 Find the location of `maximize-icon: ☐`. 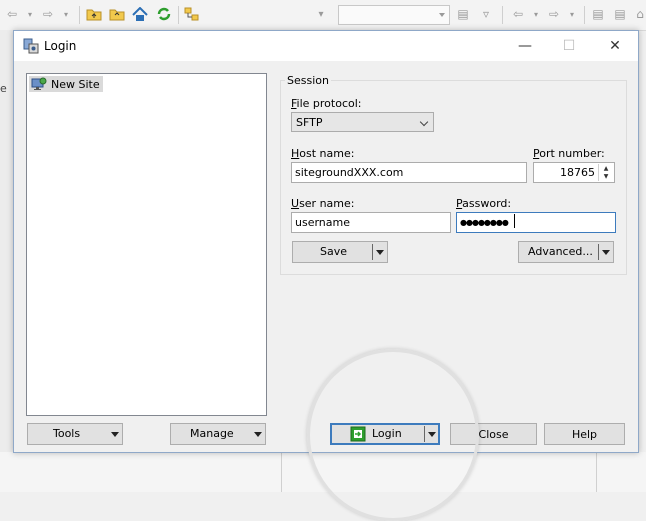

maximize-icon: ☐ is located at coordinates (569, 46).